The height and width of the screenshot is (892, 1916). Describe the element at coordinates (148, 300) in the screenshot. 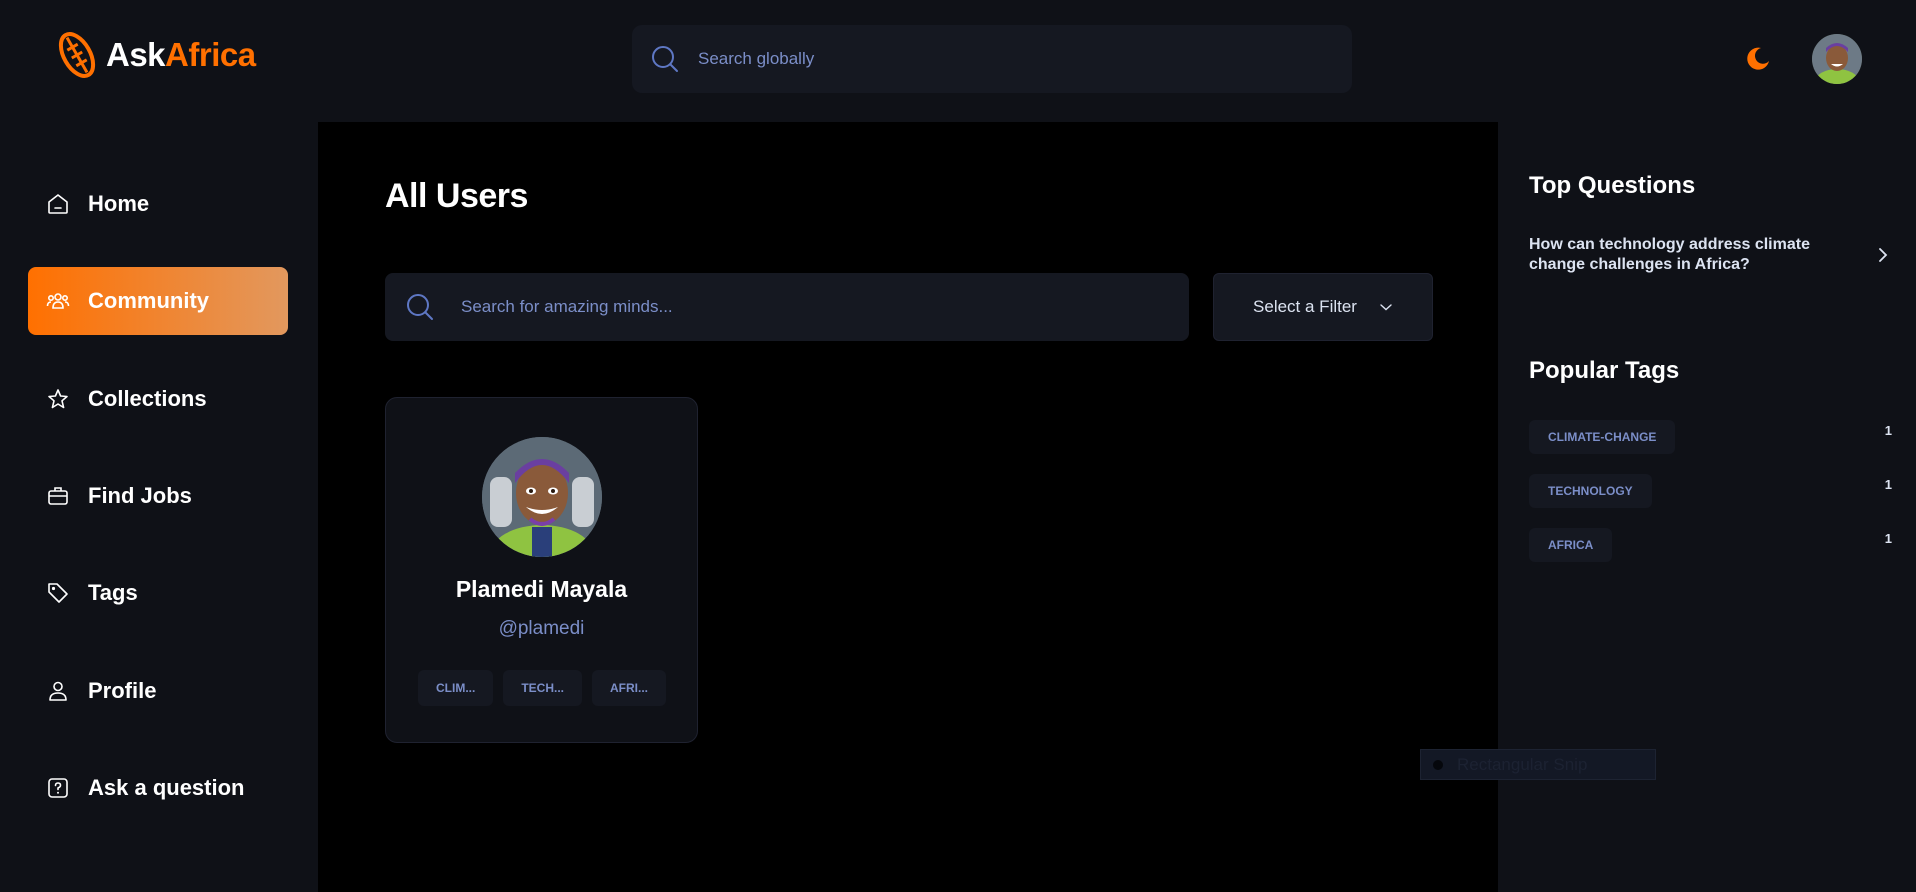

I see `sidebar-item-label: Community` at that location.